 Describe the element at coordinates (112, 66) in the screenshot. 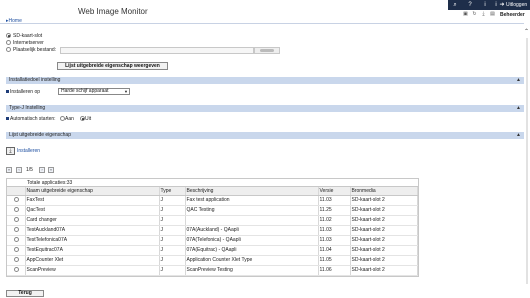

I see `show-extended-list-button: Lijst uitgebreide eigenschap weergeven` at that location.